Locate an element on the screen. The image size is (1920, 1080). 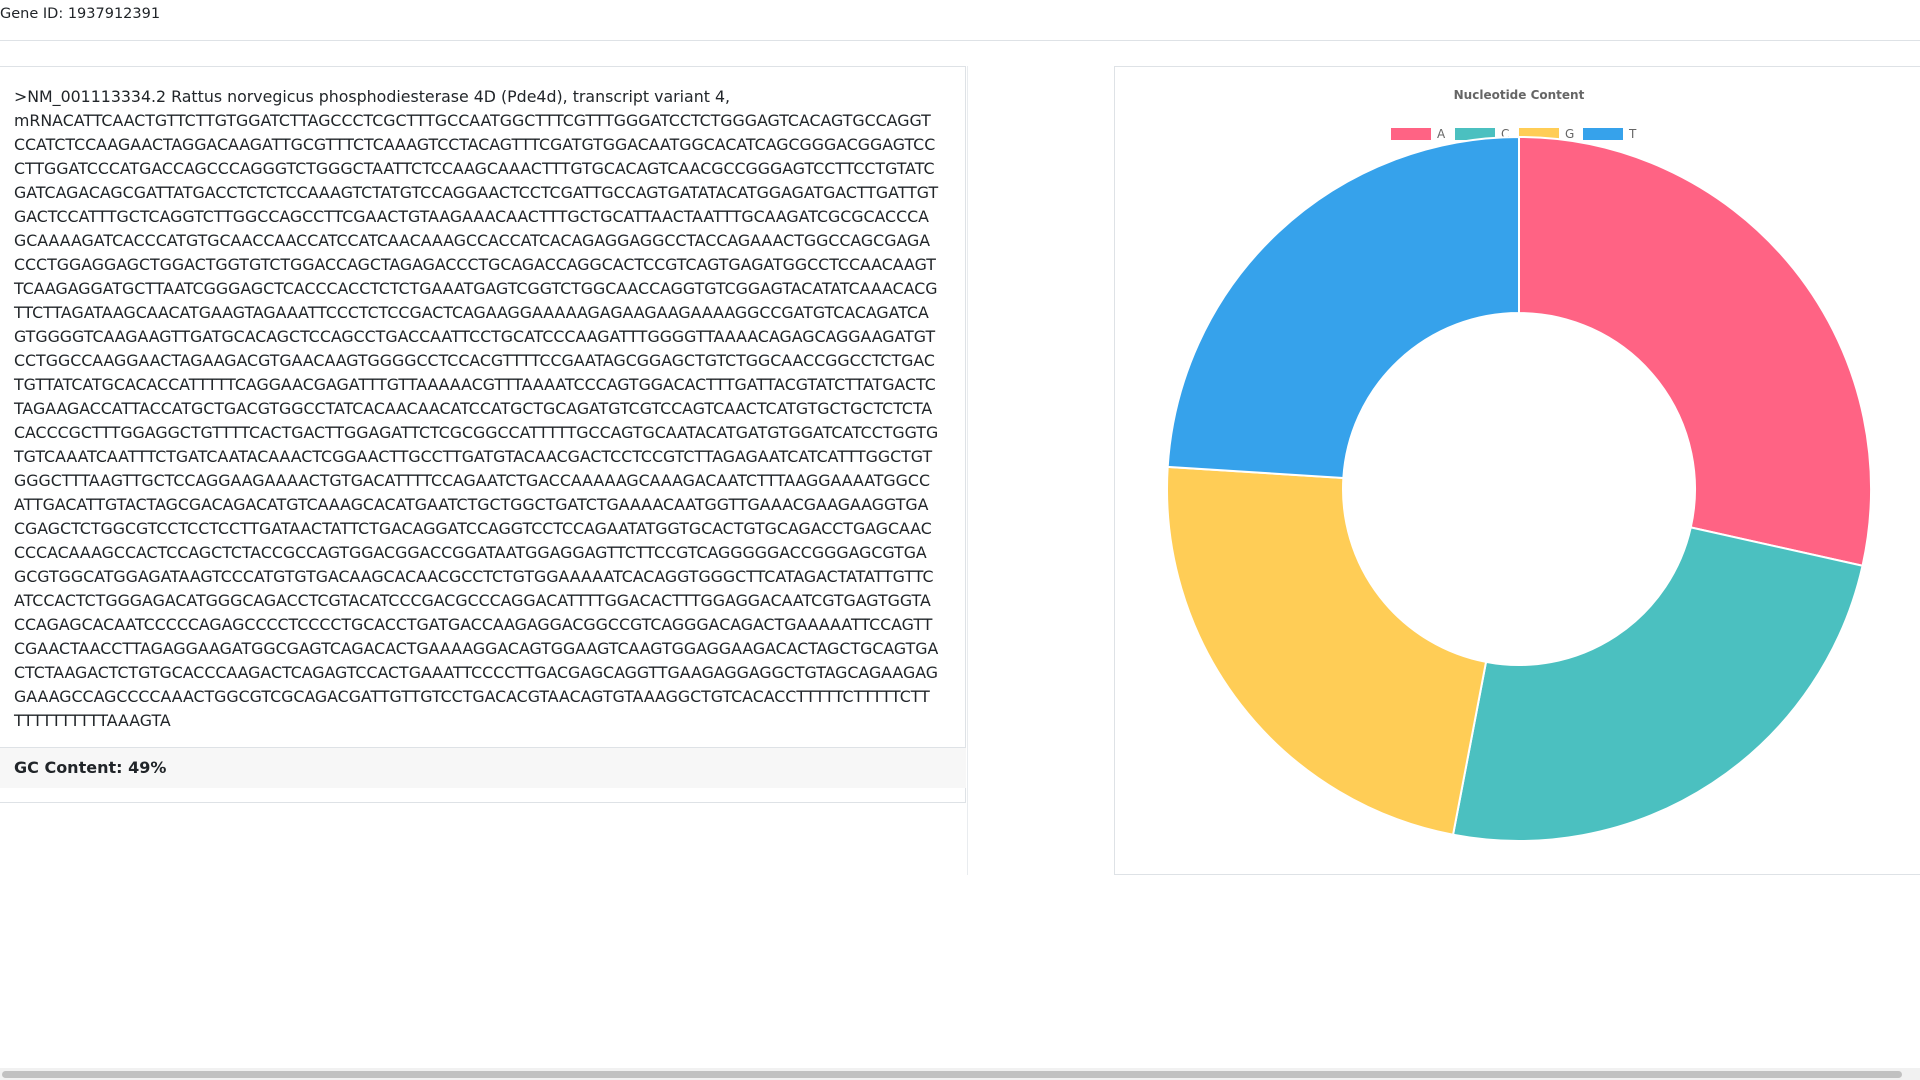
chart-title: Nucleotide Content is located at coordinates (1519, 95).